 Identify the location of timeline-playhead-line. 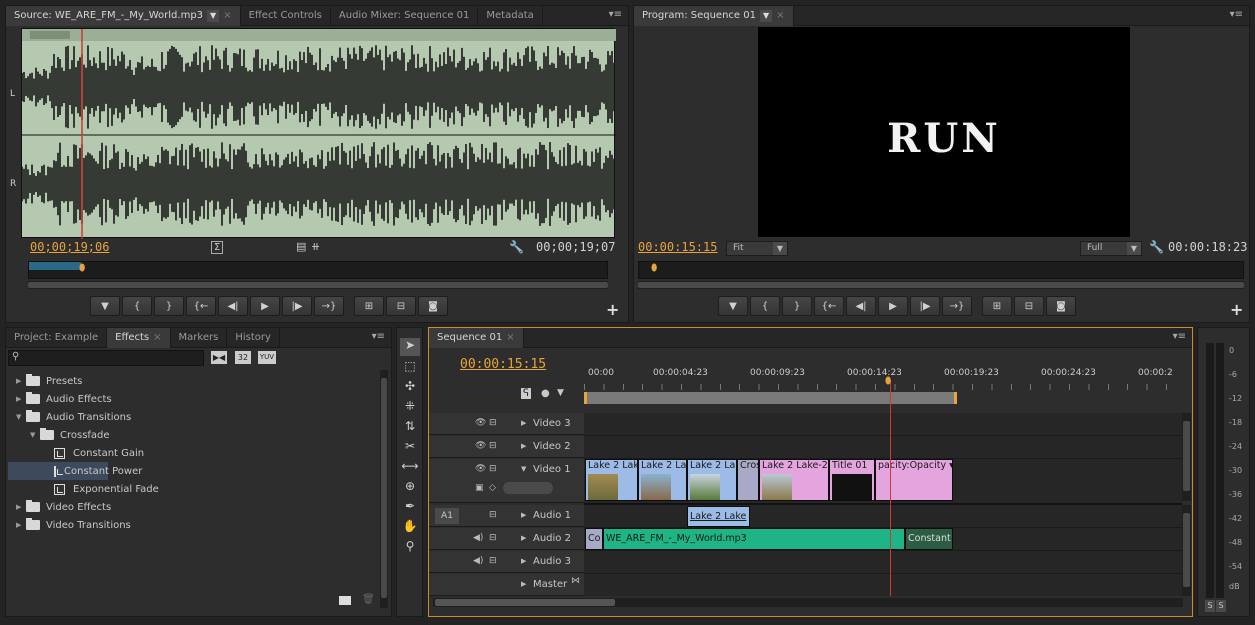
(890, 488).